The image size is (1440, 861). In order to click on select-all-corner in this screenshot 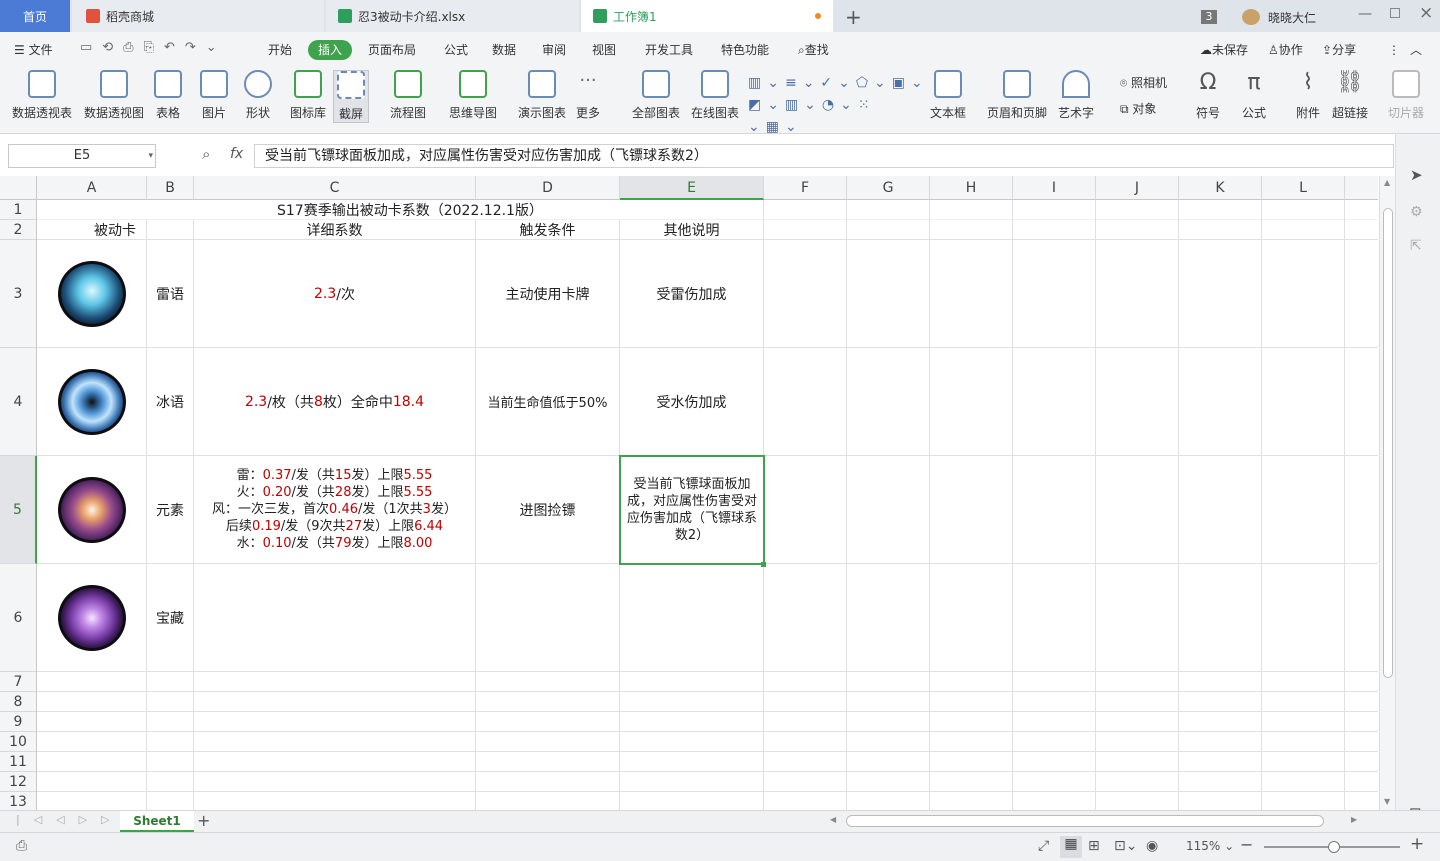, I will do `click(18, 188)`.